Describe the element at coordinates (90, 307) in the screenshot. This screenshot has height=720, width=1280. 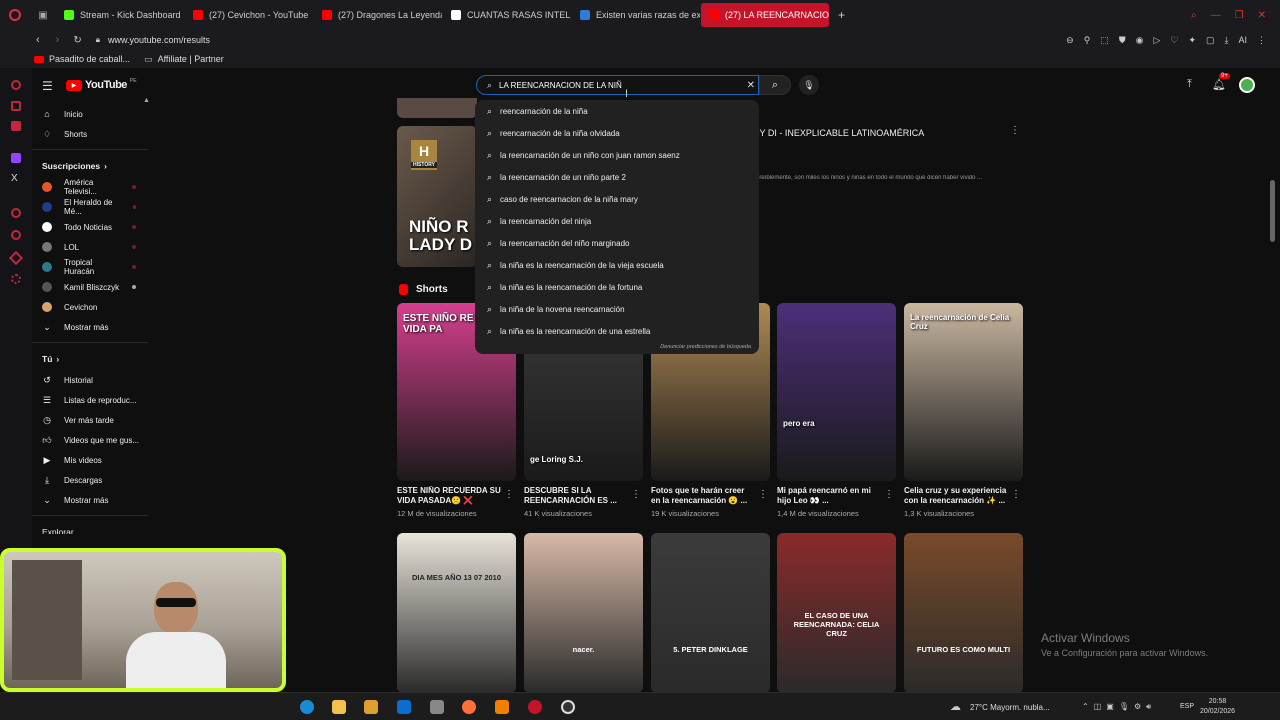
I see `sidebar-item-subscription: Cevichon` at that location.